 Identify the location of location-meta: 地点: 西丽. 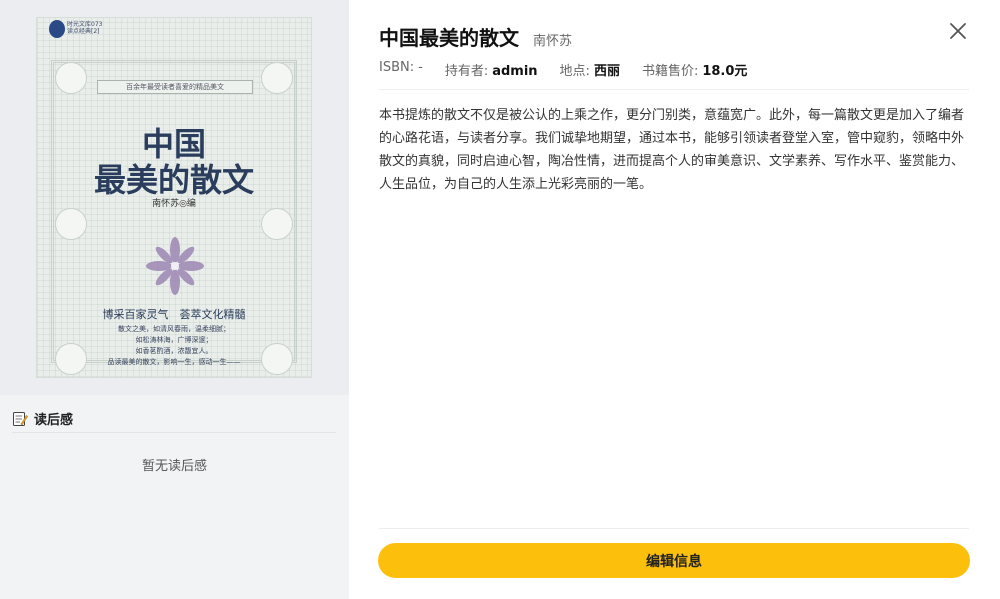
(589, 71).